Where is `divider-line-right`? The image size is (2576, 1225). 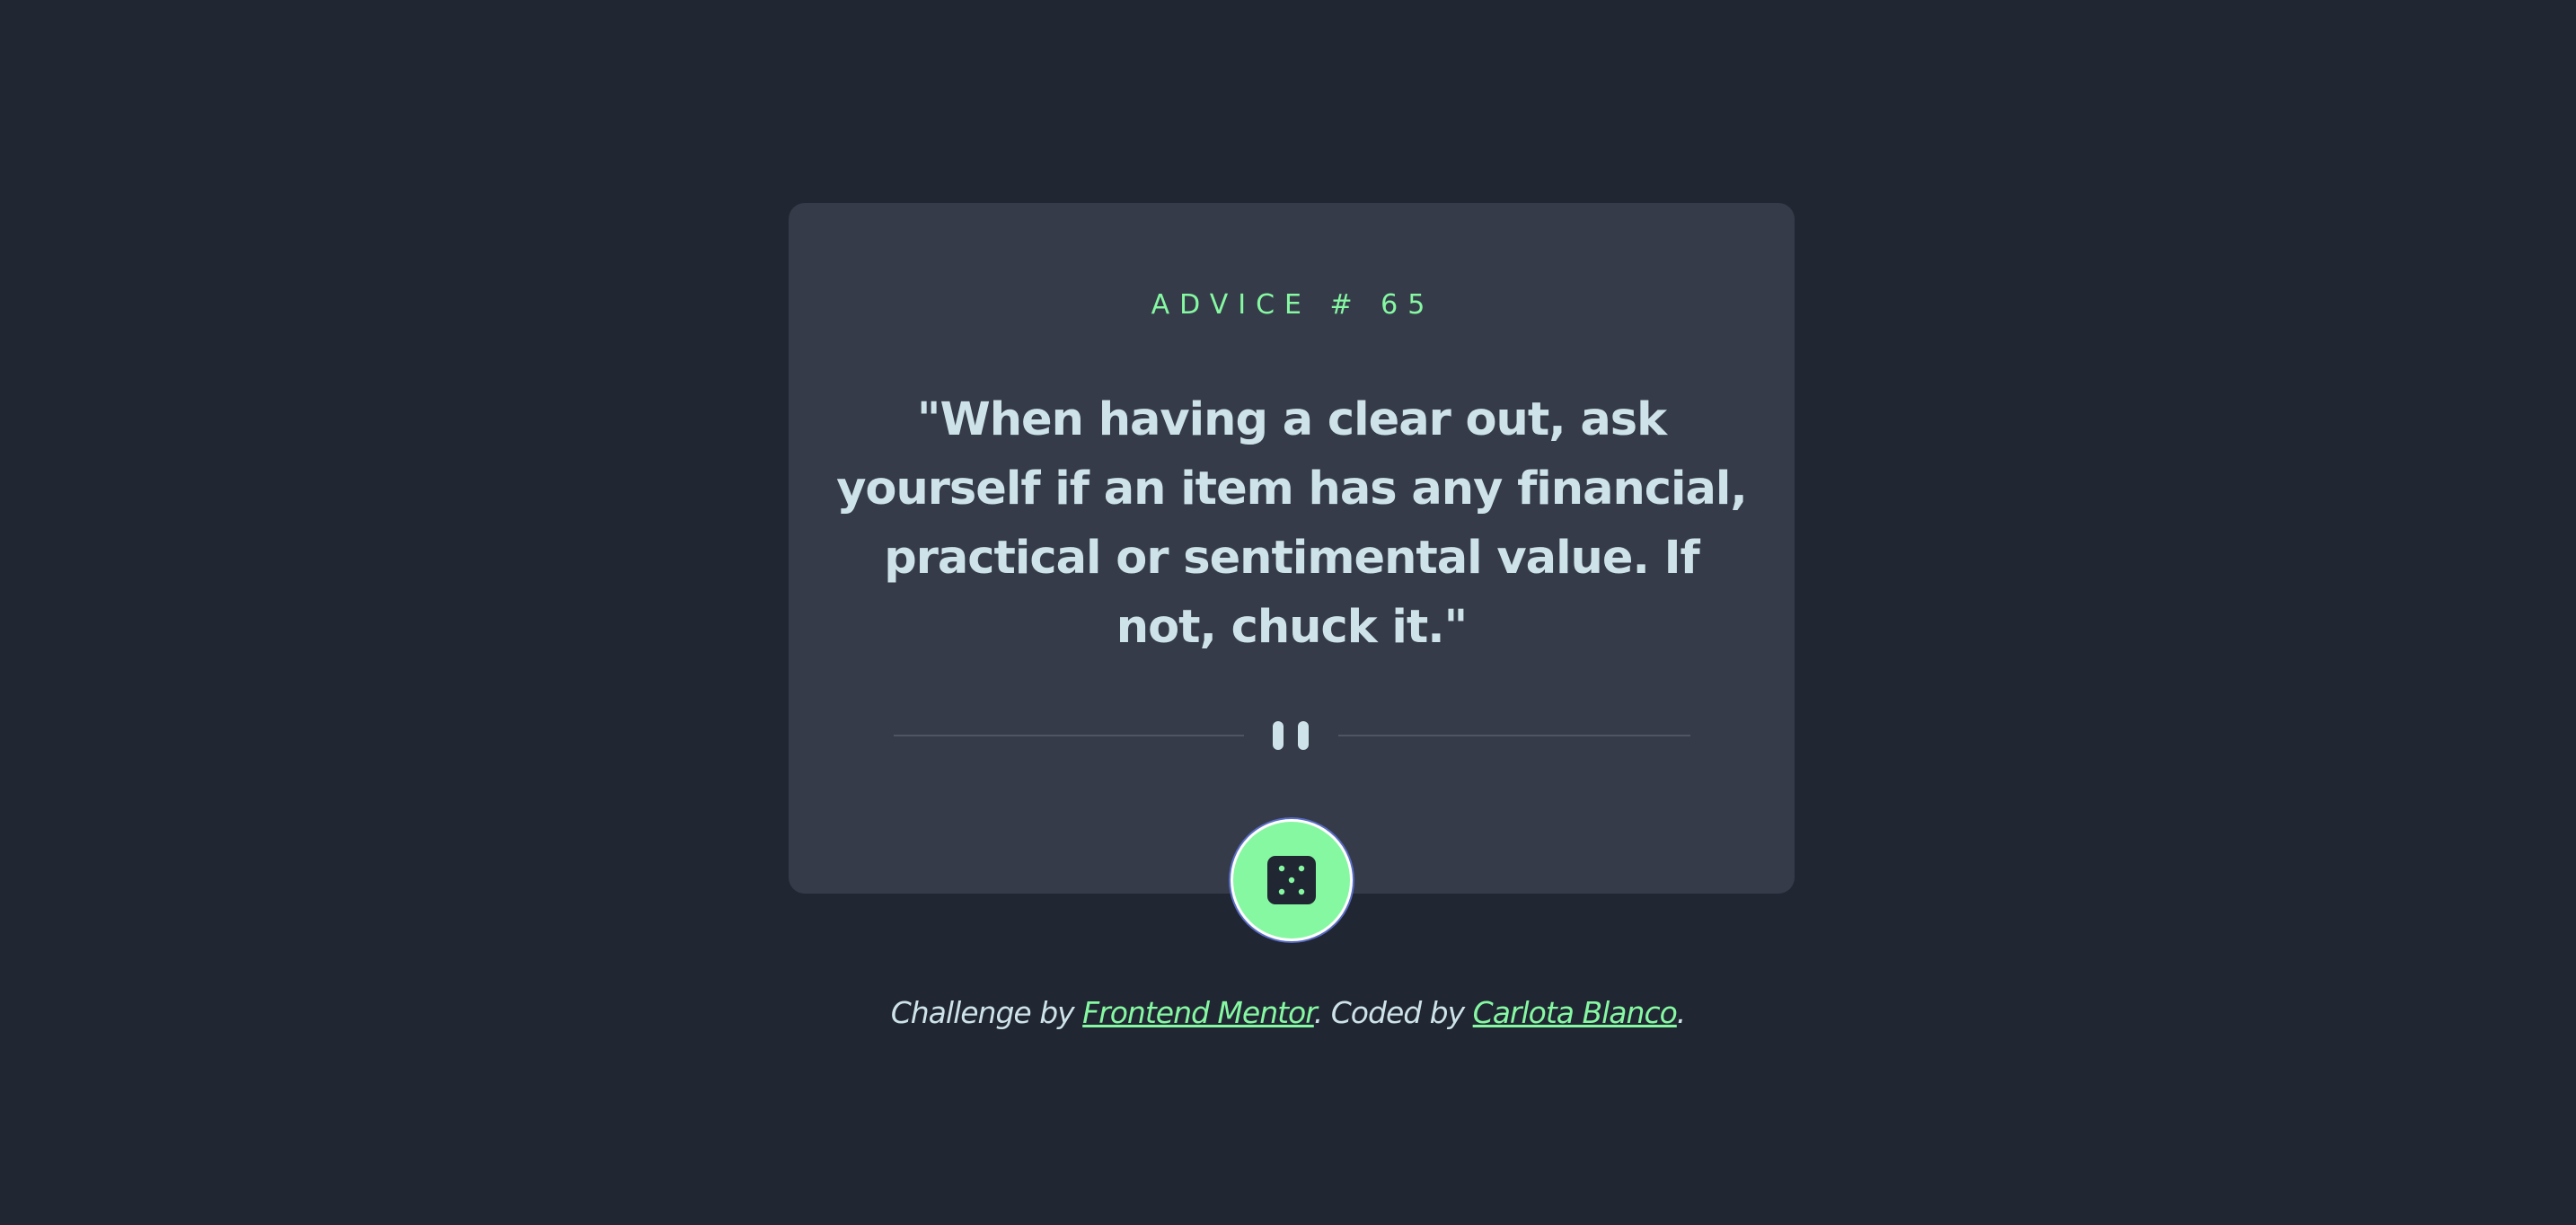 divider-line-right is located at coordinates (1514, 735).